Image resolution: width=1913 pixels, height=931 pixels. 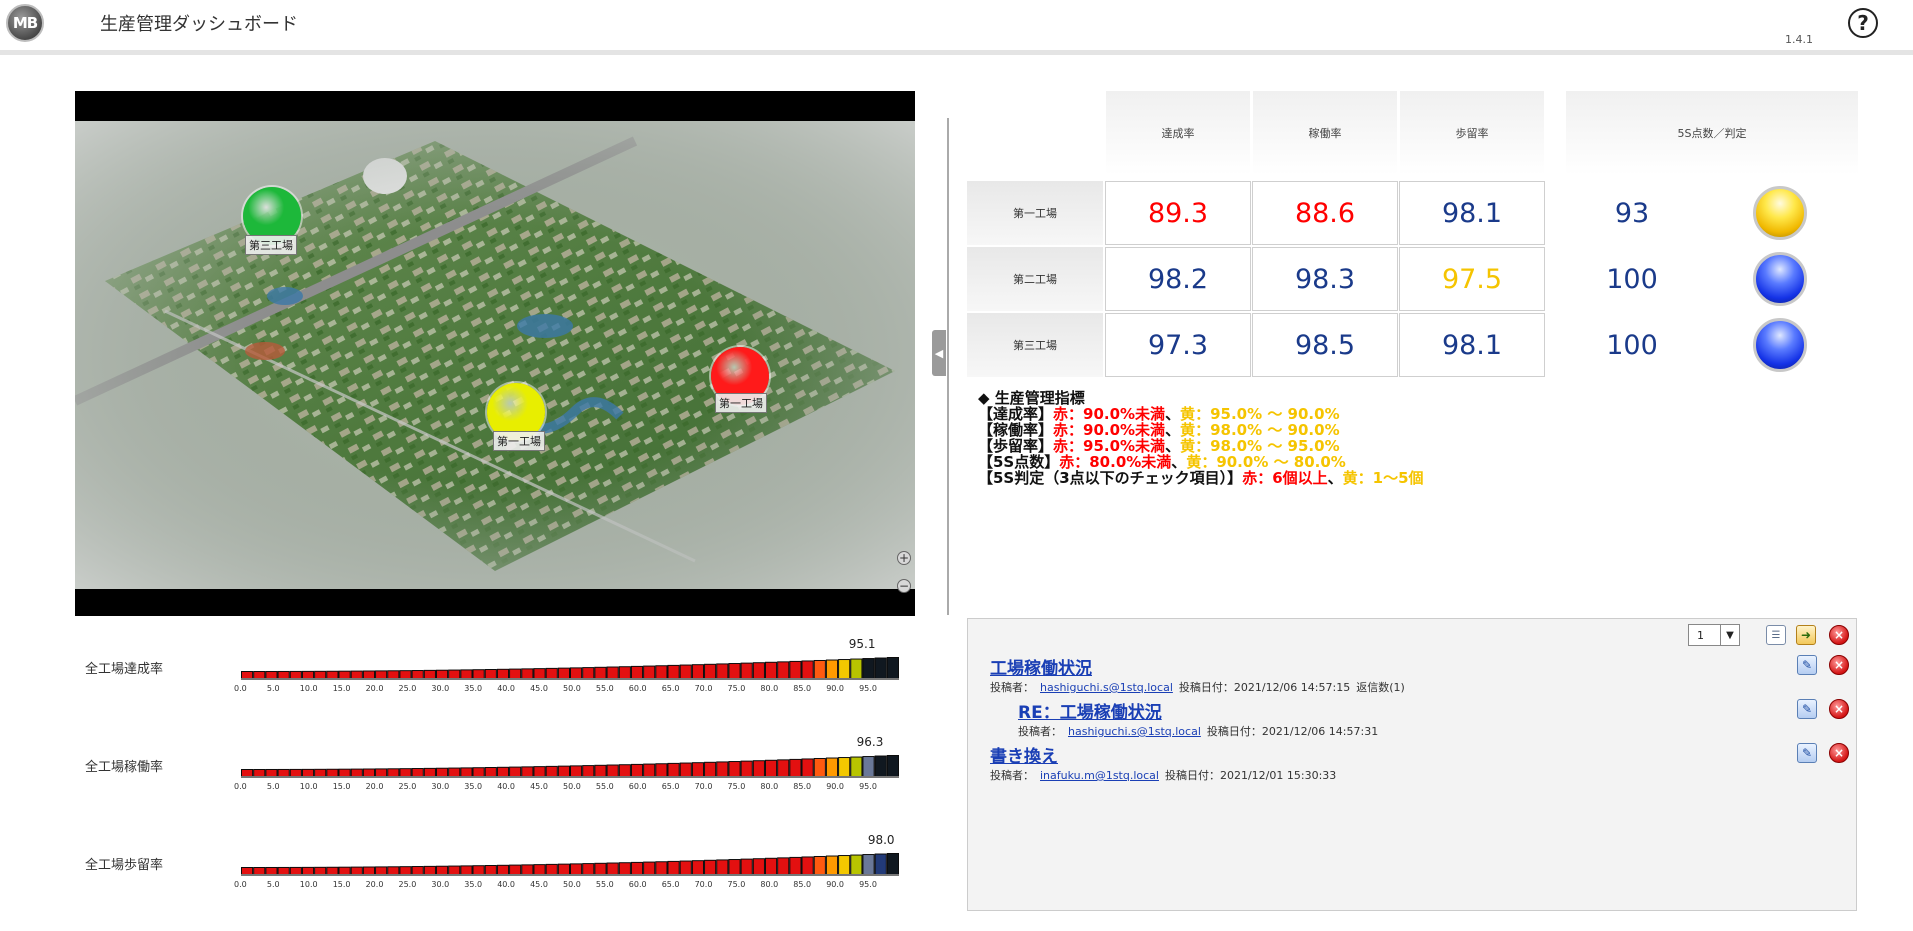 I want to click on zoom-in-button: +, so click(x=904, y=558).